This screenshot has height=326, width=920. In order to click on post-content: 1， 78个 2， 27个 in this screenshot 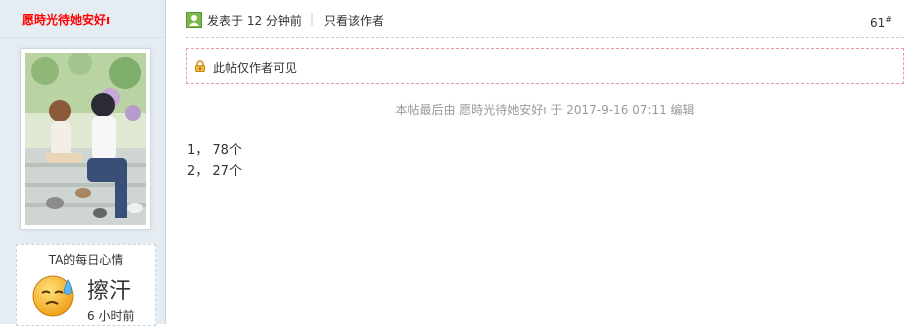, I will do `click(214, 161)`.